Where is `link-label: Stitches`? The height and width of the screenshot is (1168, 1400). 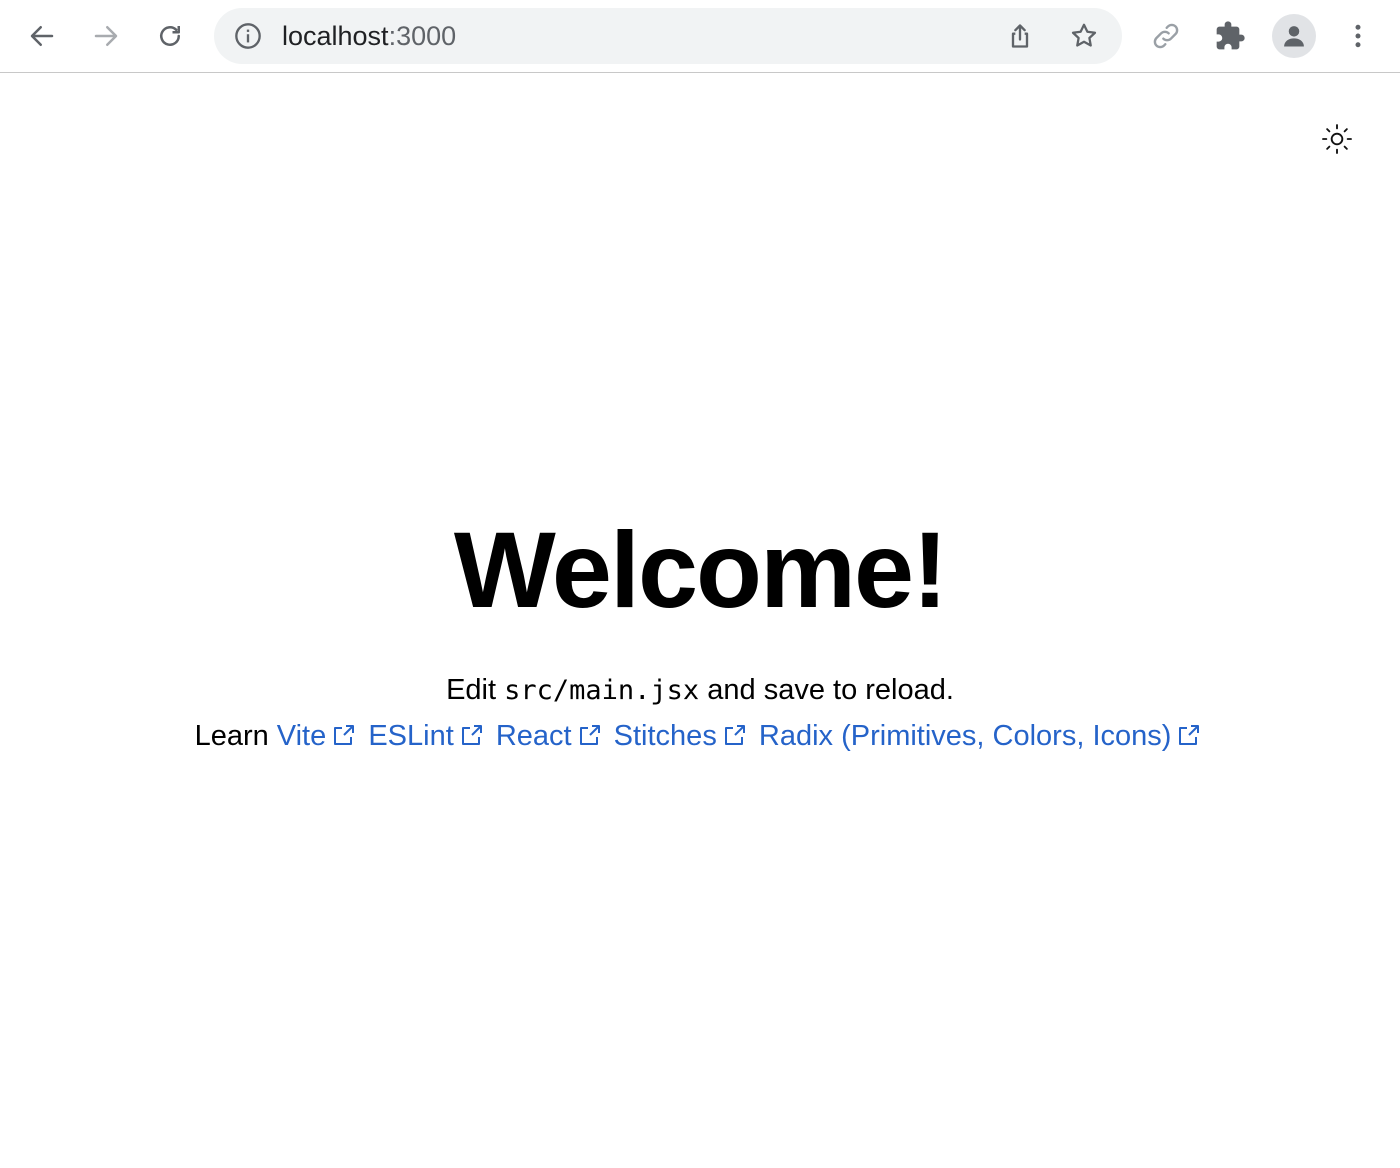
link-label: Stitches is located at coordinates (665, 736).